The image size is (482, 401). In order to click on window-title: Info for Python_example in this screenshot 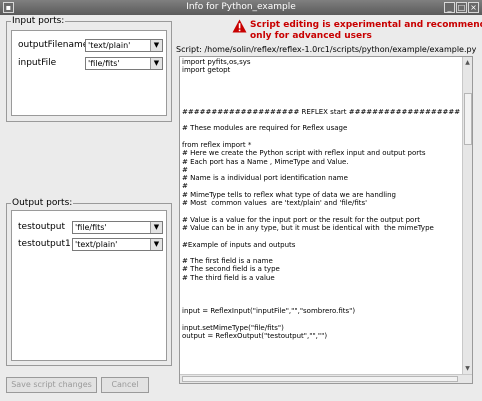, I will do `click(241, 7)`.